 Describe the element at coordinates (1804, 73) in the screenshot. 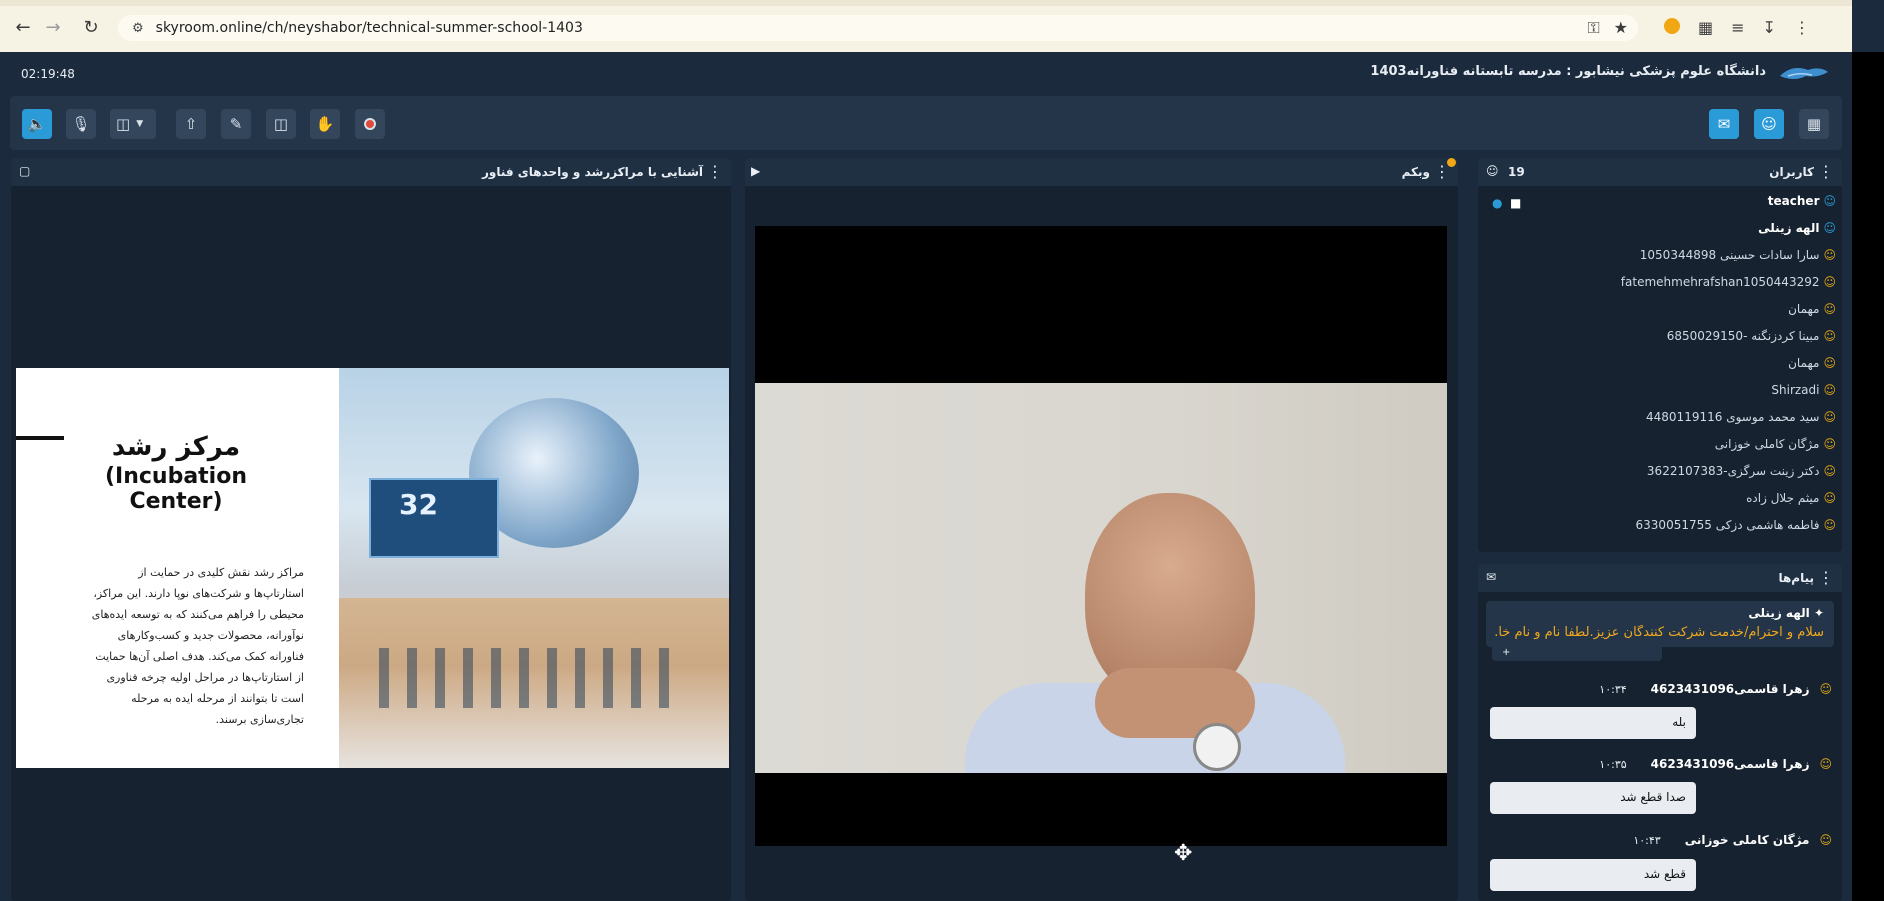

I see `university-logo-icon` at that location.